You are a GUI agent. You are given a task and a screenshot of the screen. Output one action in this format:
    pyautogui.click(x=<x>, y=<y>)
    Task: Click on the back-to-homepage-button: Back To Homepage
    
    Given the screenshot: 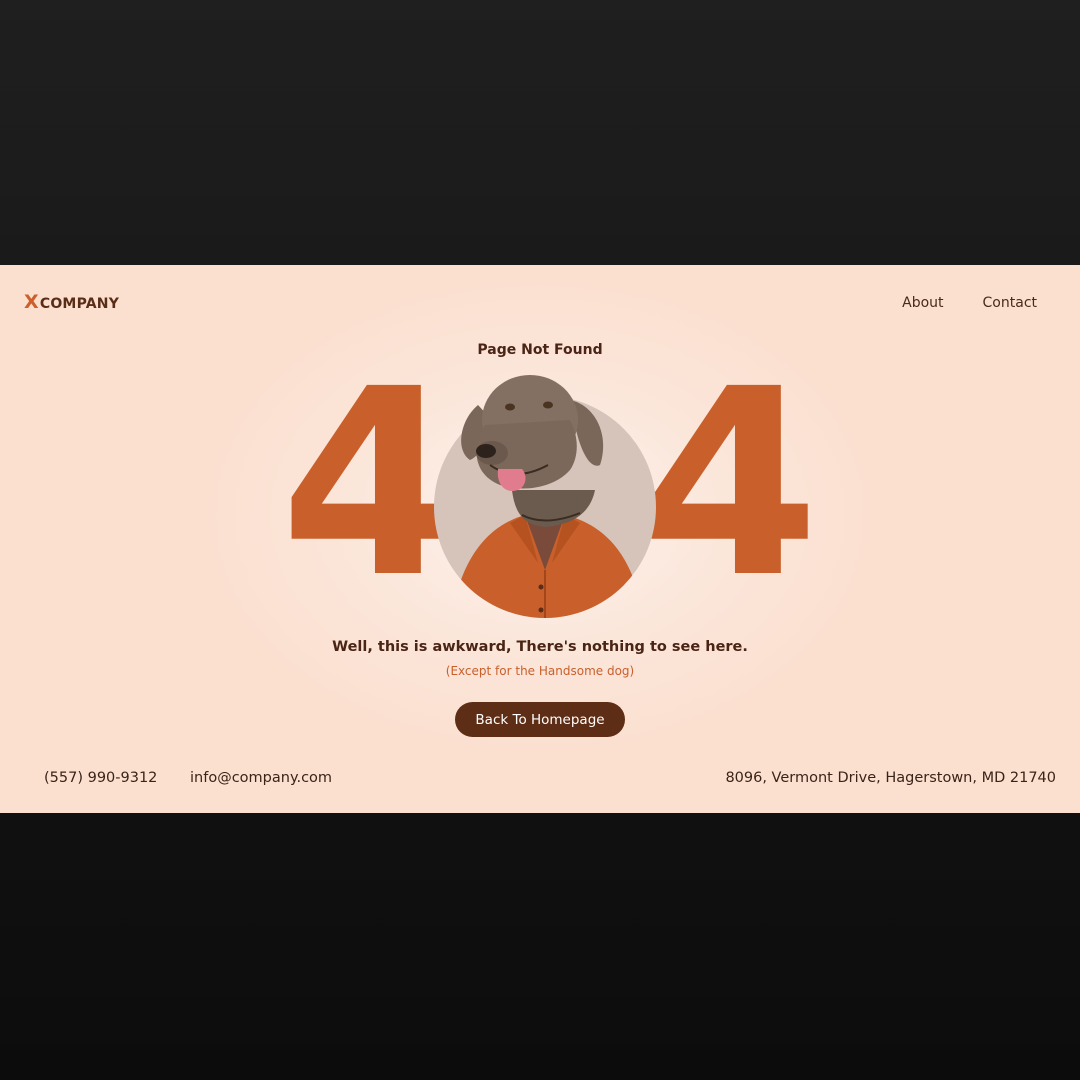 What is the action you would take?
    pyautogui.click(x=540, y=719)
    